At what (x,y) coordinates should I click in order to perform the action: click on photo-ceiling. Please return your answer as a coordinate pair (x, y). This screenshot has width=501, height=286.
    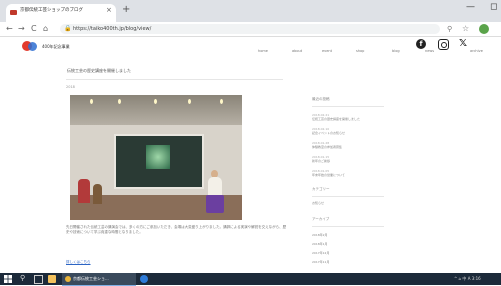
    Looking at the image, I should click on (156, 110).